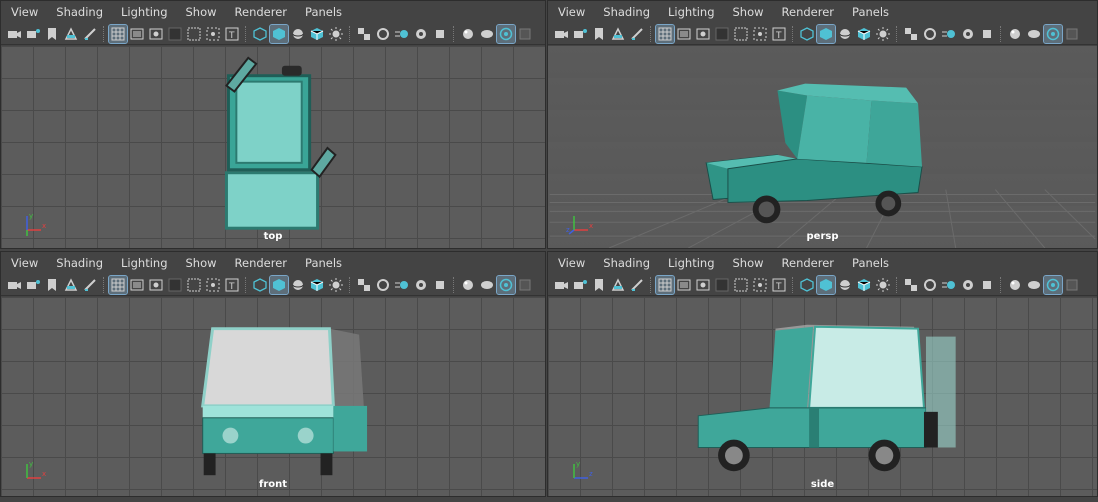 This screenshot has width=1098, height=502. What do you see at coordinates (722, 34) in the screenshot?
I see `gate-mask-icon` at bounding box center [722, 34].